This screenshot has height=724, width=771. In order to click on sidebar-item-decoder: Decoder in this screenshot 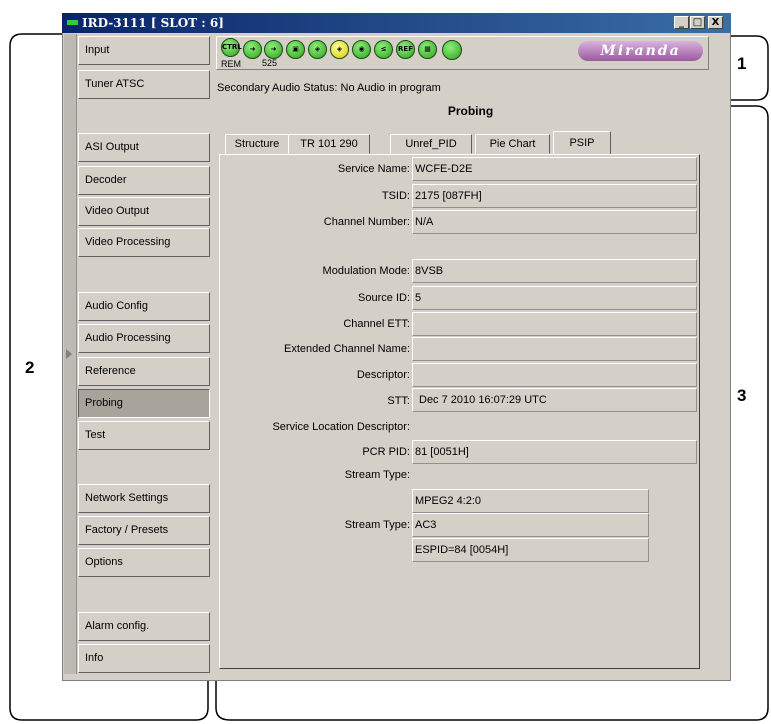, I will do `click(144, 180)`.